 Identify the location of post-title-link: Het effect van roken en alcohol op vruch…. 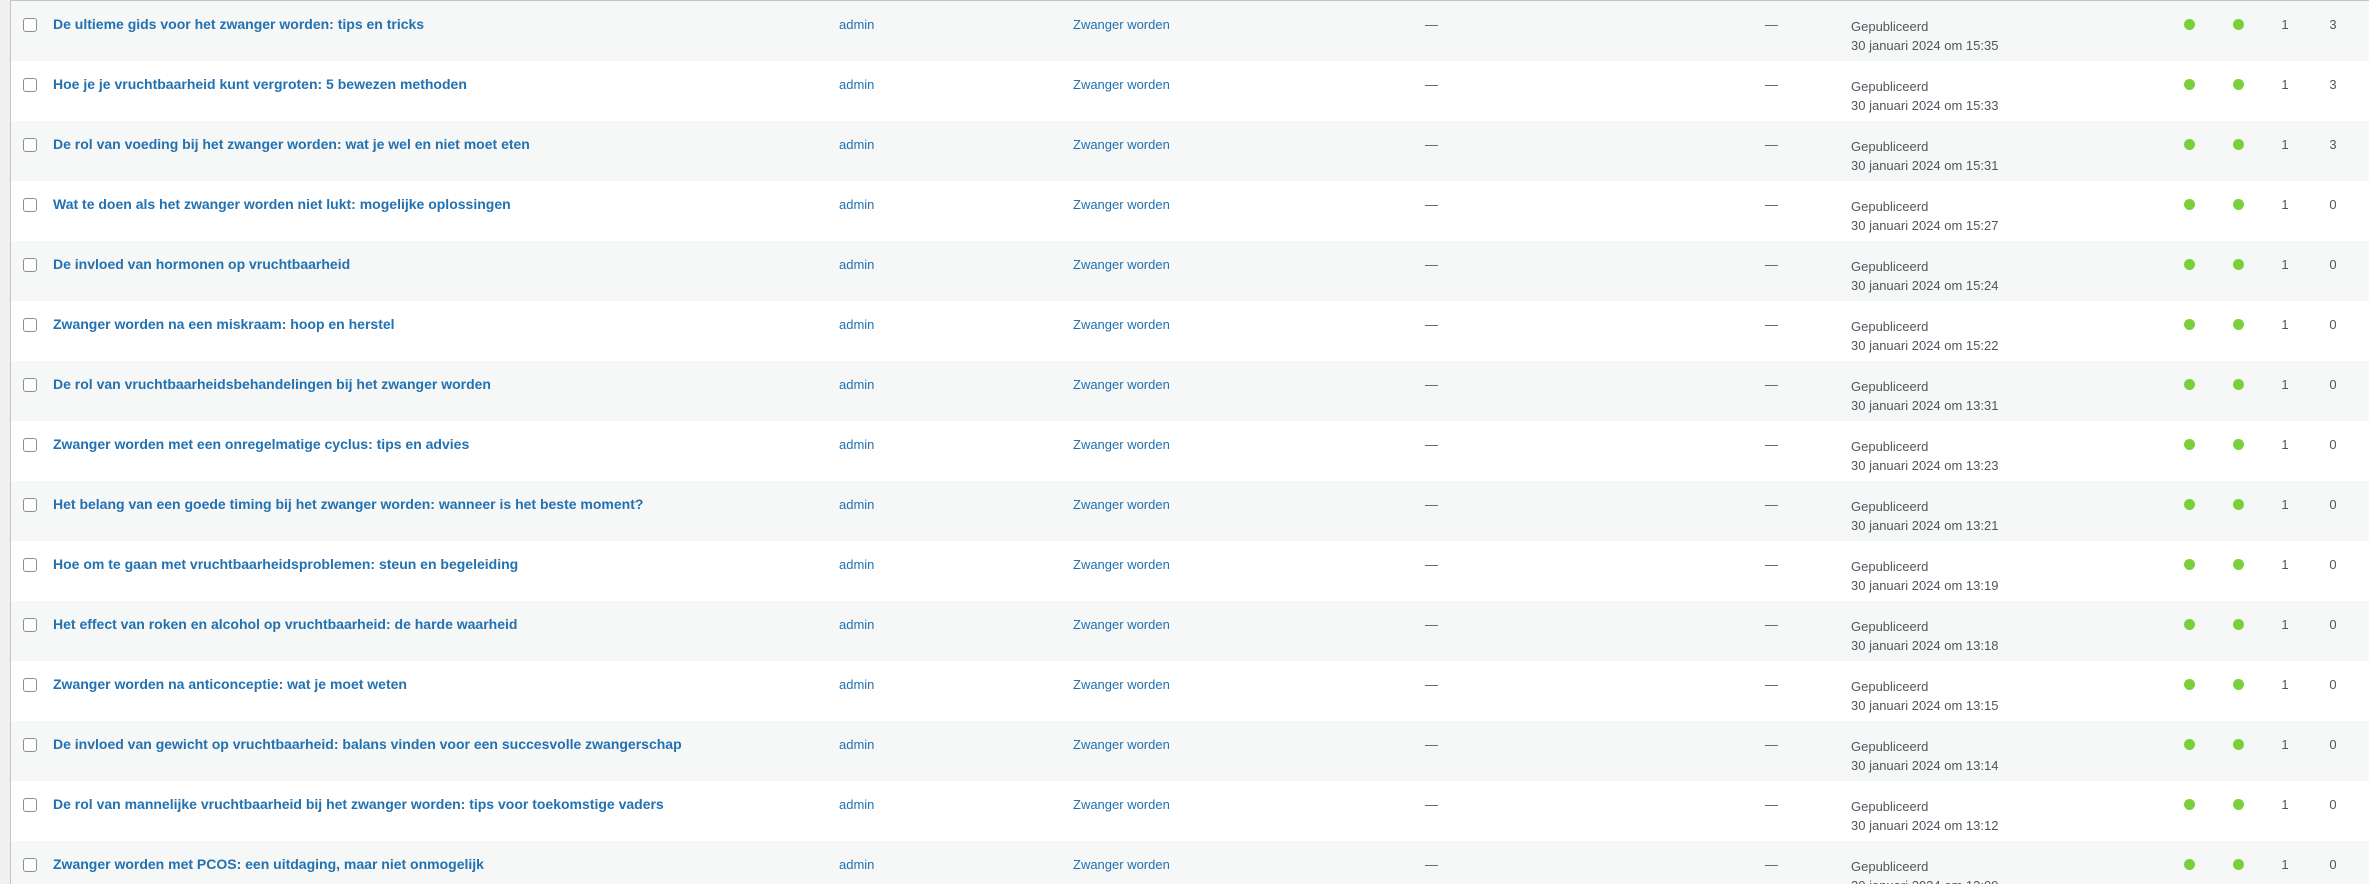
(285, 624).